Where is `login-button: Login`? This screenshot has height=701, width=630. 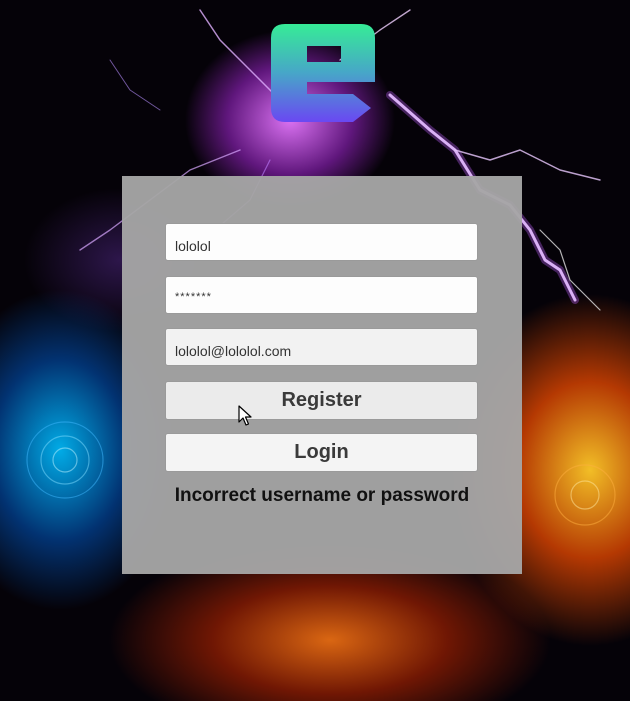
login-button: Login is located at coordinates (321, 452).